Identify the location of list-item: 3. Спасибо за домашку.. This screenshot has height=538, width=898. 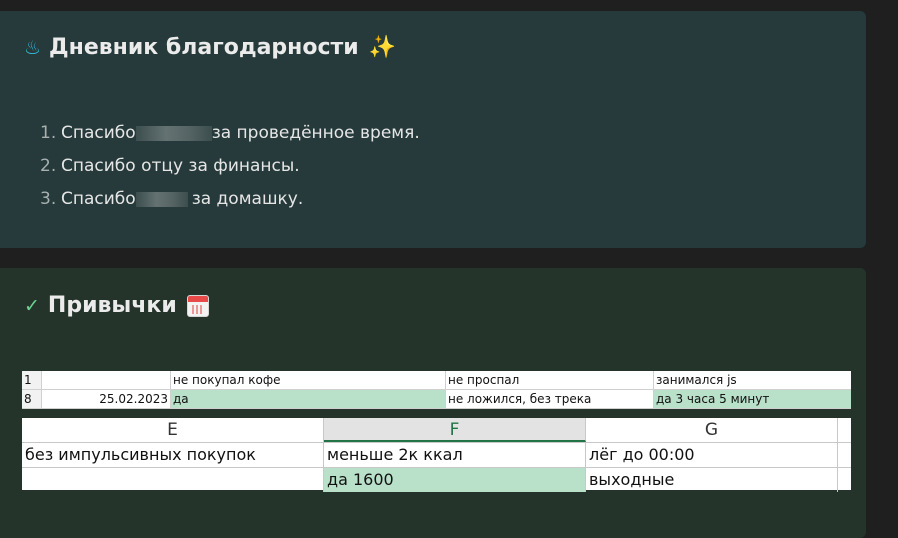
(230, 199).